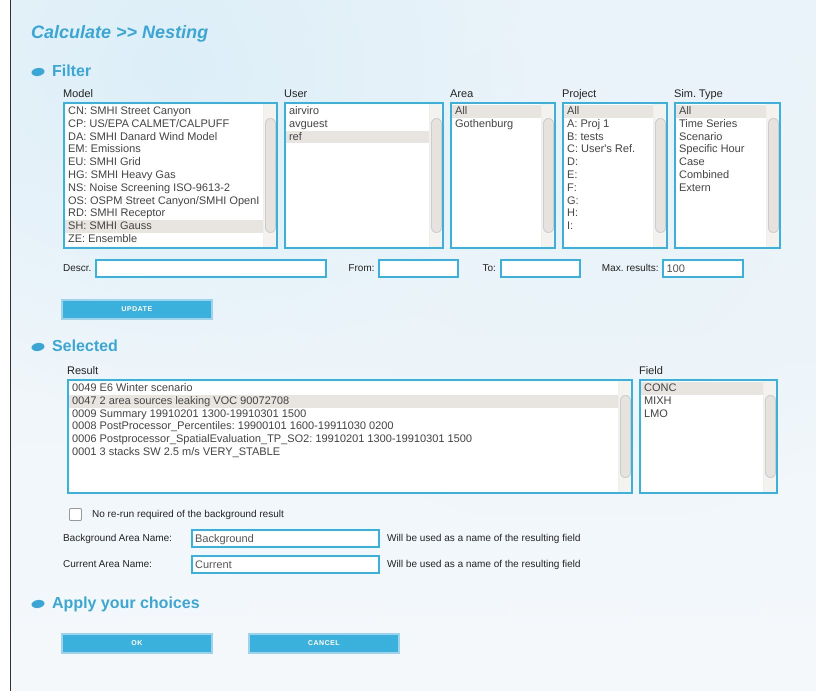  Describe the element at coordinates (608, 175) in the screenshot. I see `list-item: E:` at that location.